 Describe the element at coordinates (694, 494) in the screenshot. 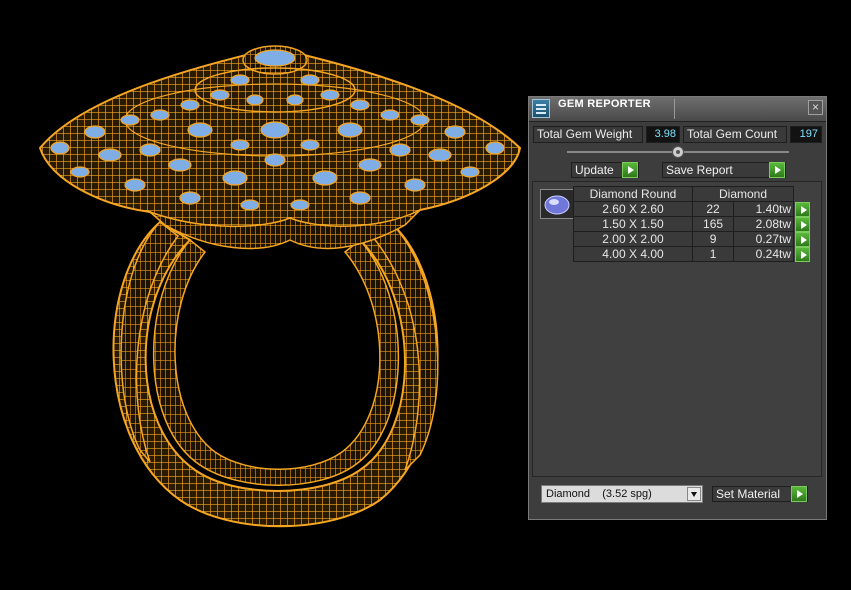

I see `chevron-down-icon` at that location.